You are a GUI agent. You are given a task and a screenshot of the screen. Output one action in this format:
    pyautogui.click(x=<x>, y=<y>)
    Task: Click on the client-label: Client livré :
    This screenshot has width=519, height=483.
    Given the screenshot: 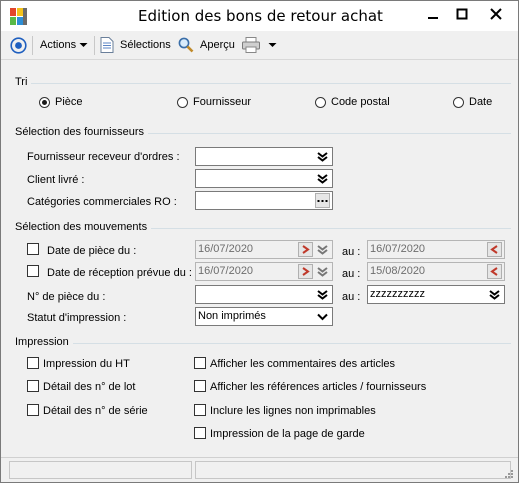 What is the action you would take?
    pyautogui.click(x=56, y=180)
    